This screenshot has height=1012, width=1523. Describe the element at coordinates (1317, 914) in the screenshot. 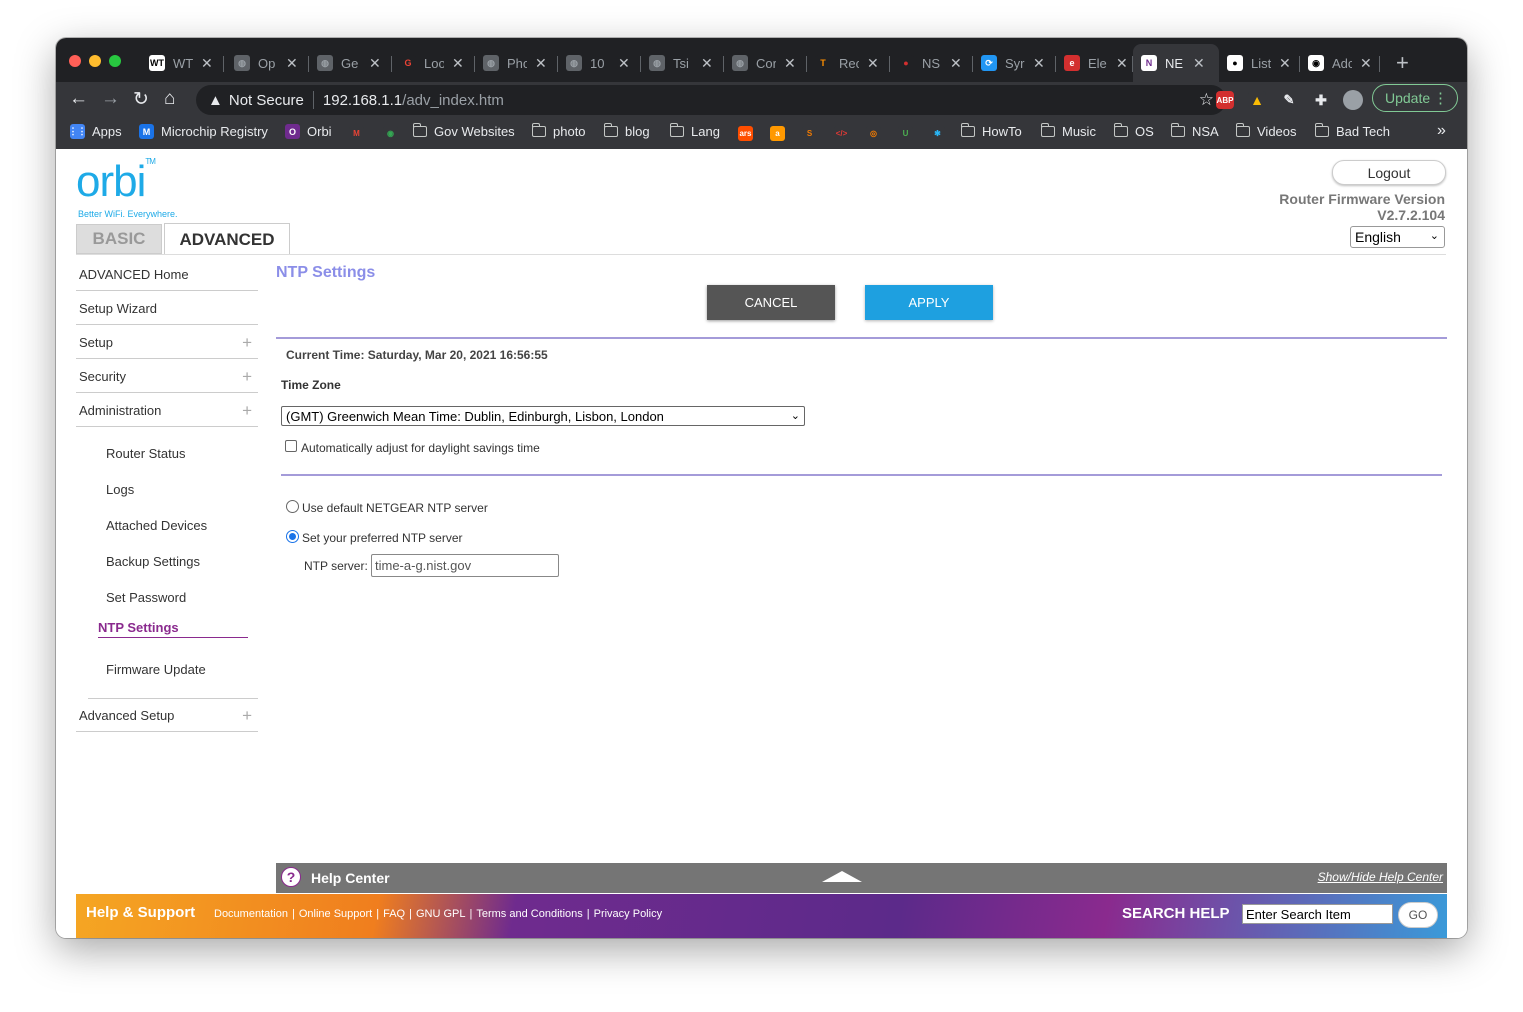

I see `search-help-input: Enter Search Item` at that location.